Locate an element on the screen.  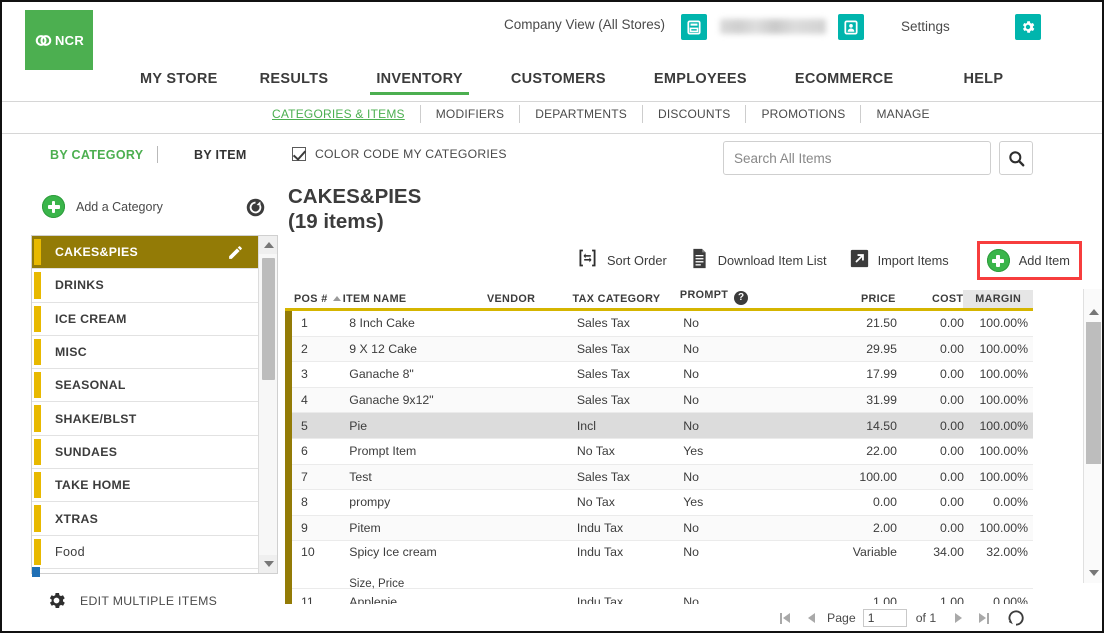
cell-margin: 0.00% is located at coordinates (1010, 502).